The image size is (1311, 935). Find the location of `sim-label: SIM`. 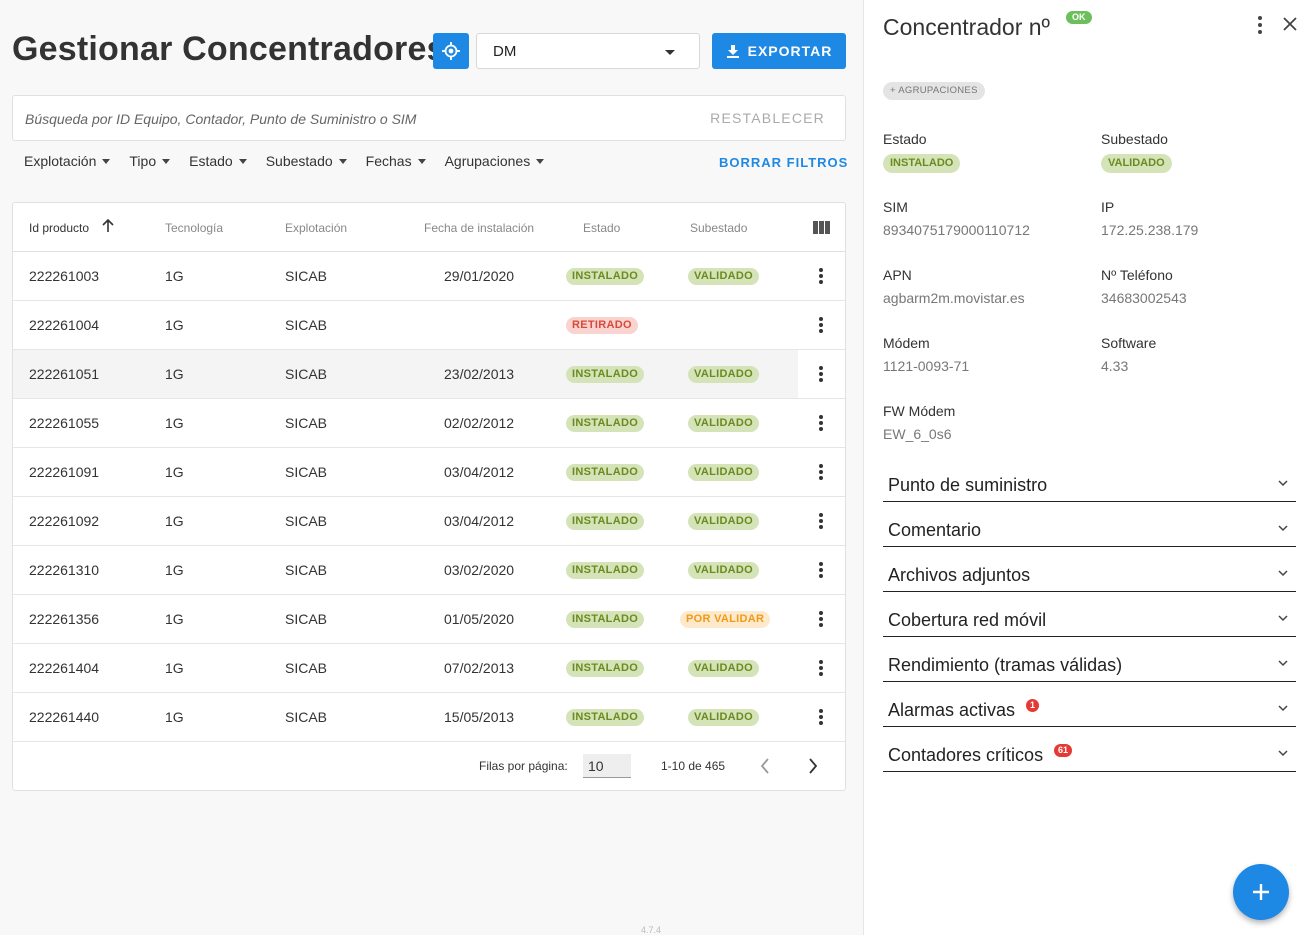

sim-label: SIM is located at coordinates (895, 207).